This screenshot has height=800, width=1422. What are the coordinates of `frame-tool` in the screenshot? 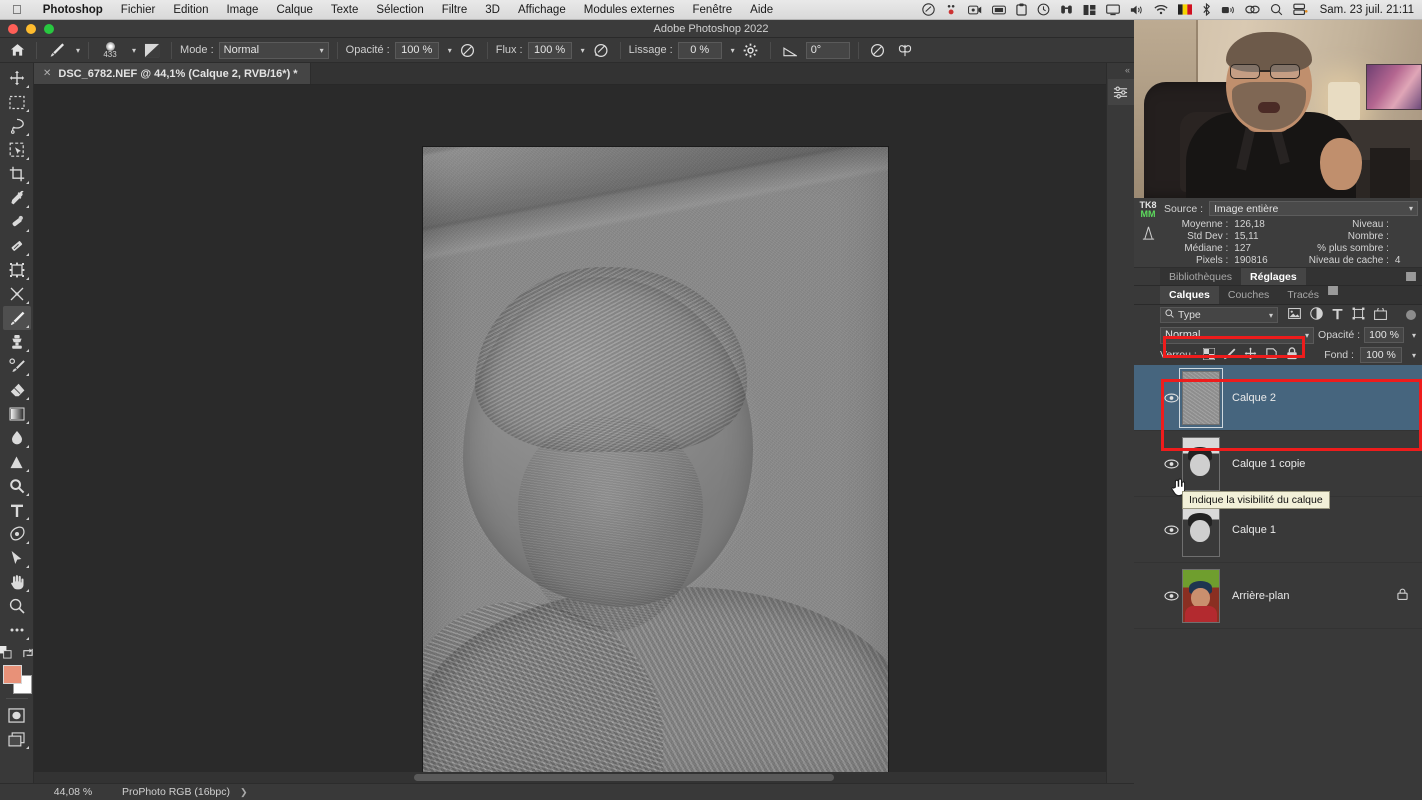 It's located at (17, 270).